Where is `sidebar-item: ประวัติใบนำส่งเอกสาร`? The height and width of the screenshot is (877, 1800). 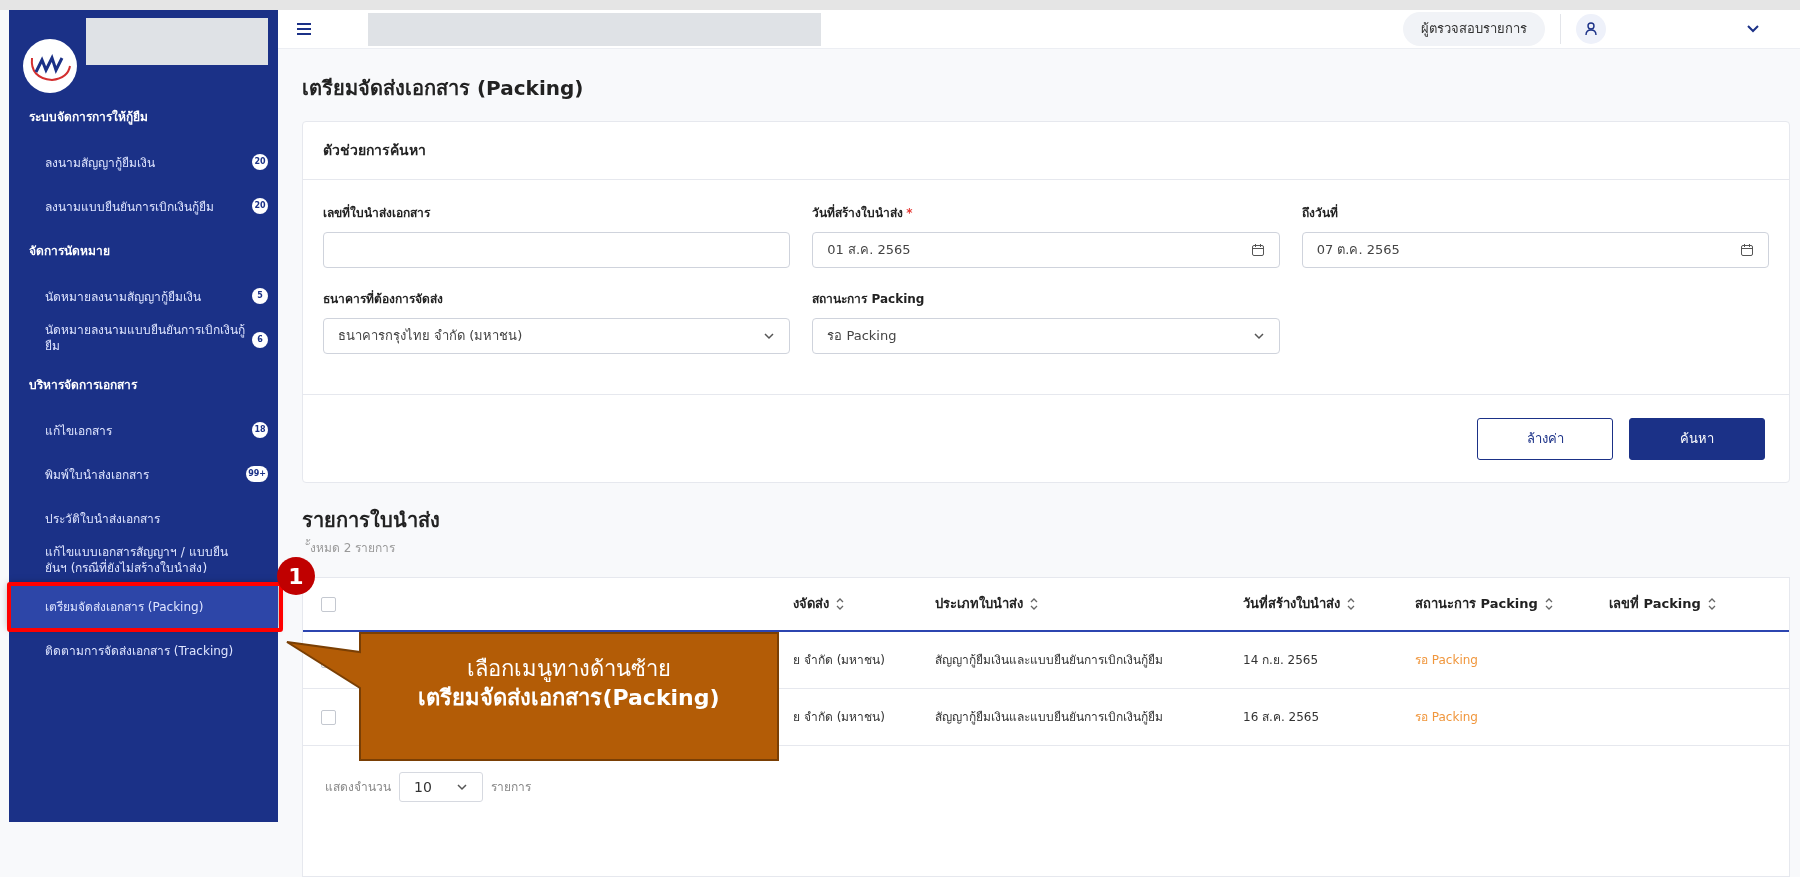
sidebar-item: ประวัติใบนำส่งเอกสาร is located at coordinates (143, 518).